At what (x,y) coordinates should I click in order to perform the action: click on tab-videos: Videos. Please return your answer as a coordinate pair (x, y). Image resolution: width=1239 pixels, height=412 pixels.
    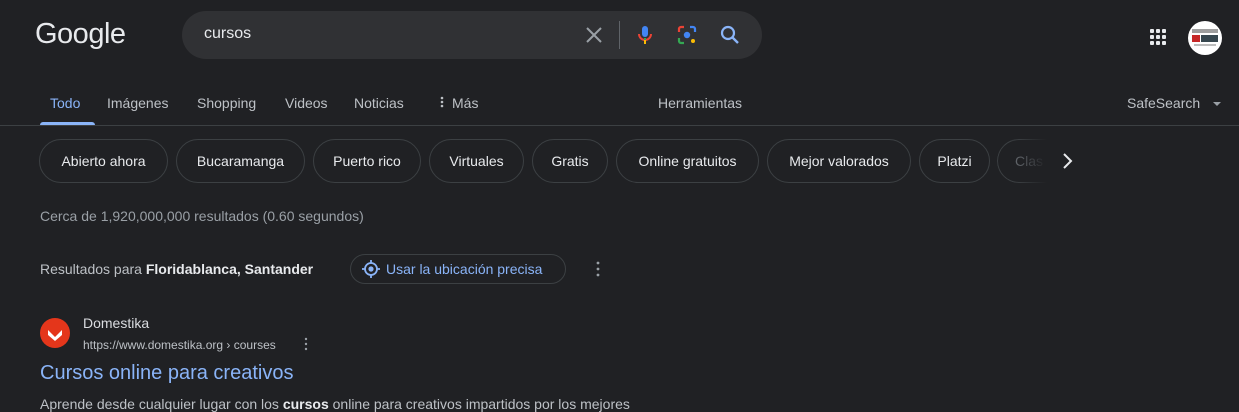
    Looking at the image, I should click on (306, 103).